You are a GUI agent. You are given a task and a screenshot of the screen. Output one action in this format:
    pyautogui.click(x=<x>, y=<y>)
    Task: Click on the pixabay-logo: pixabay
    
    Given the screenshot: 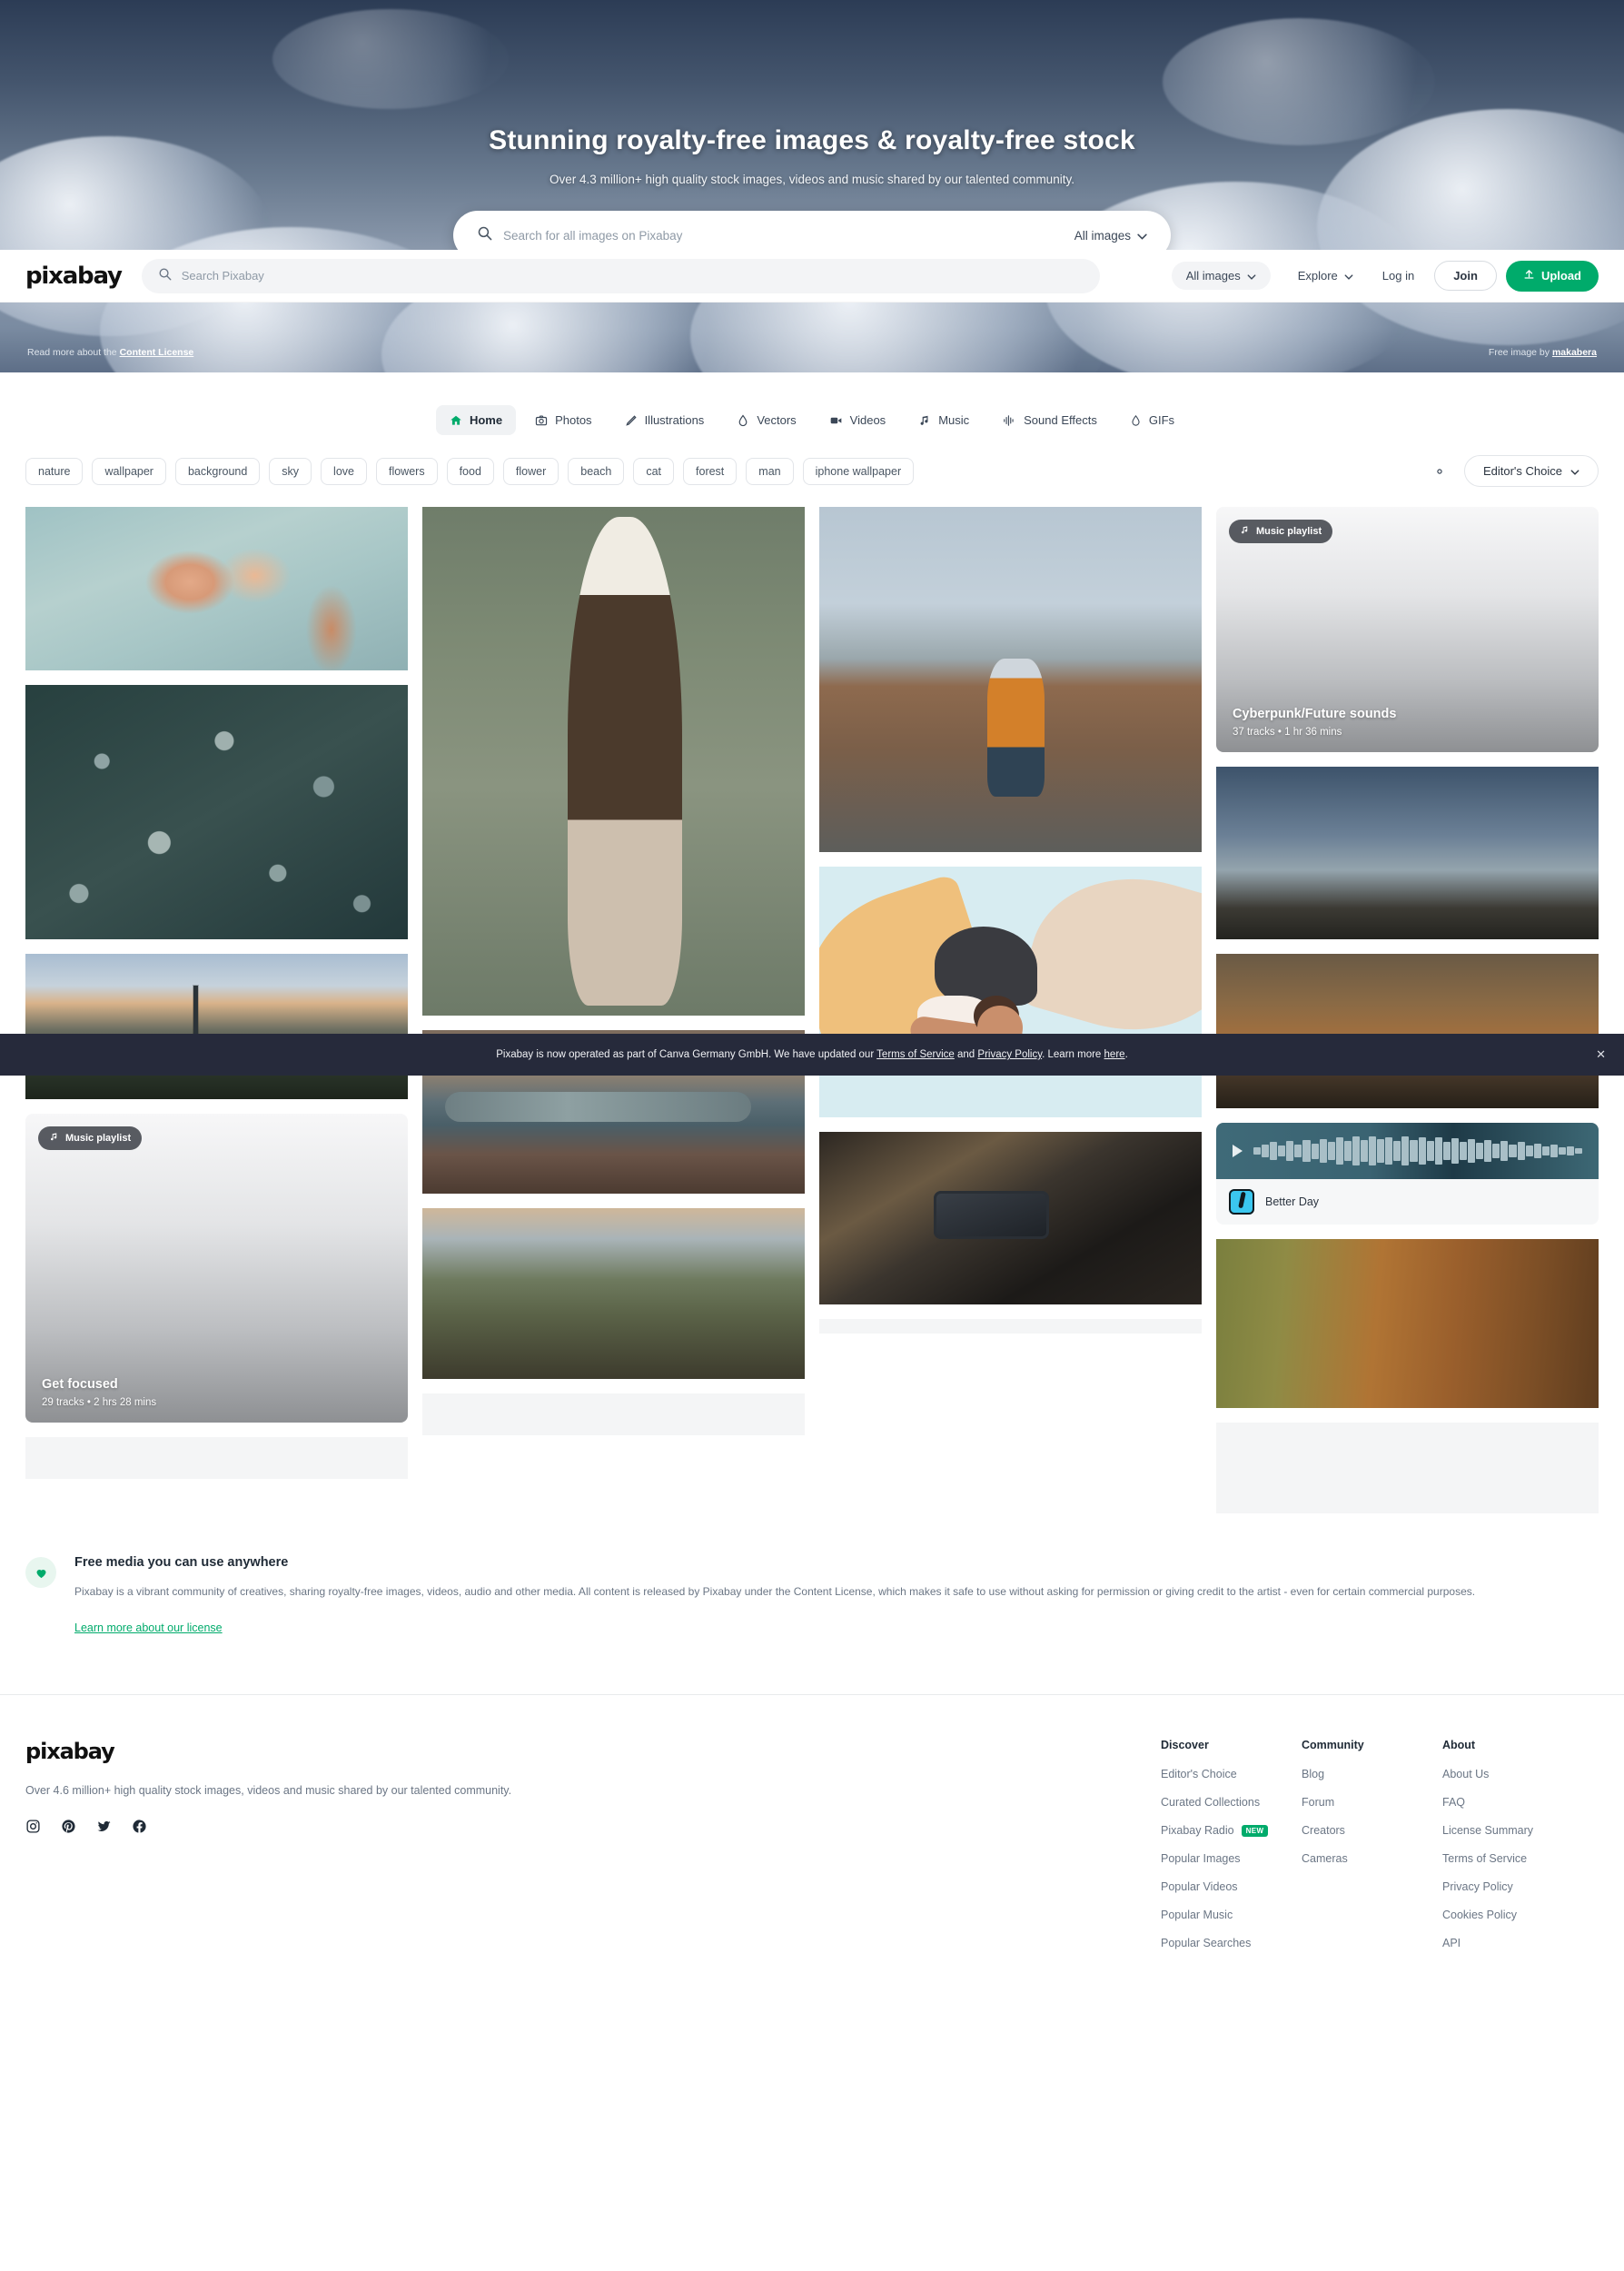 What is the action you would take?
    pyautogui.click(x=74, y=276)
    